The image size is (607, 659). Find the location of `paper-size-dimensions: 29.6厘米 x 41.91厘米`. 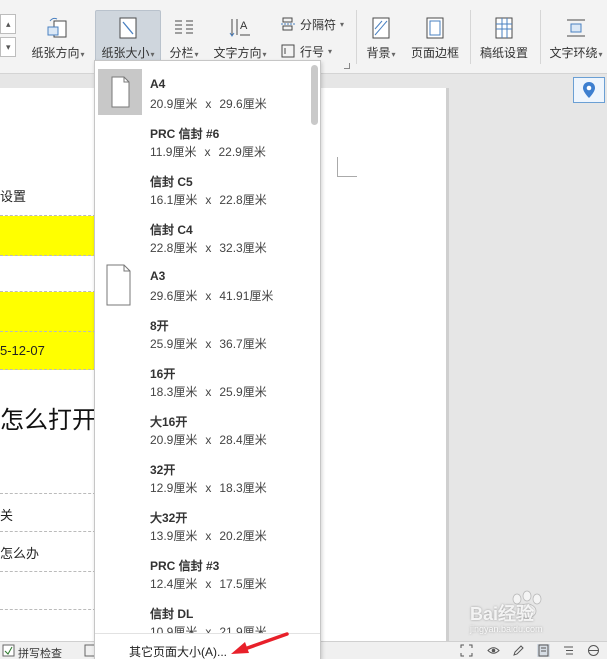

paper-size-dimensions: 29.6厘米 x 41.91厘米 is located at coordinates (211, 295).